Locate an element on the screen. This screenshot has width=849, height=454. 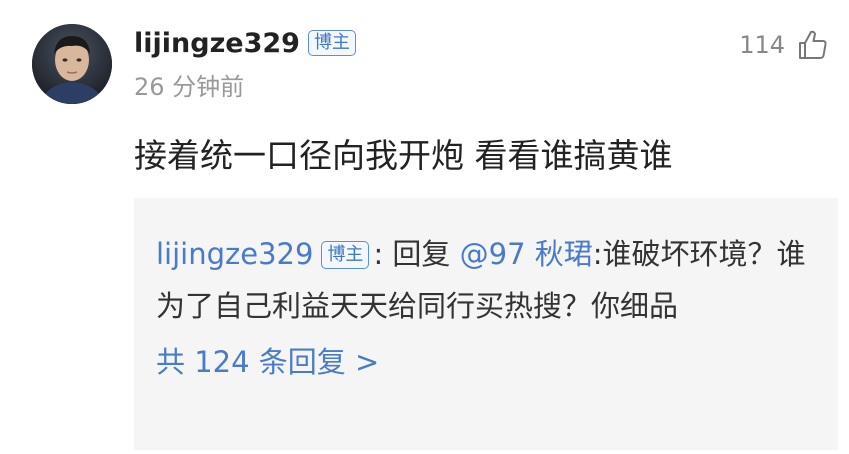
thumbs-up-icon is located at coordinates (813, 44).